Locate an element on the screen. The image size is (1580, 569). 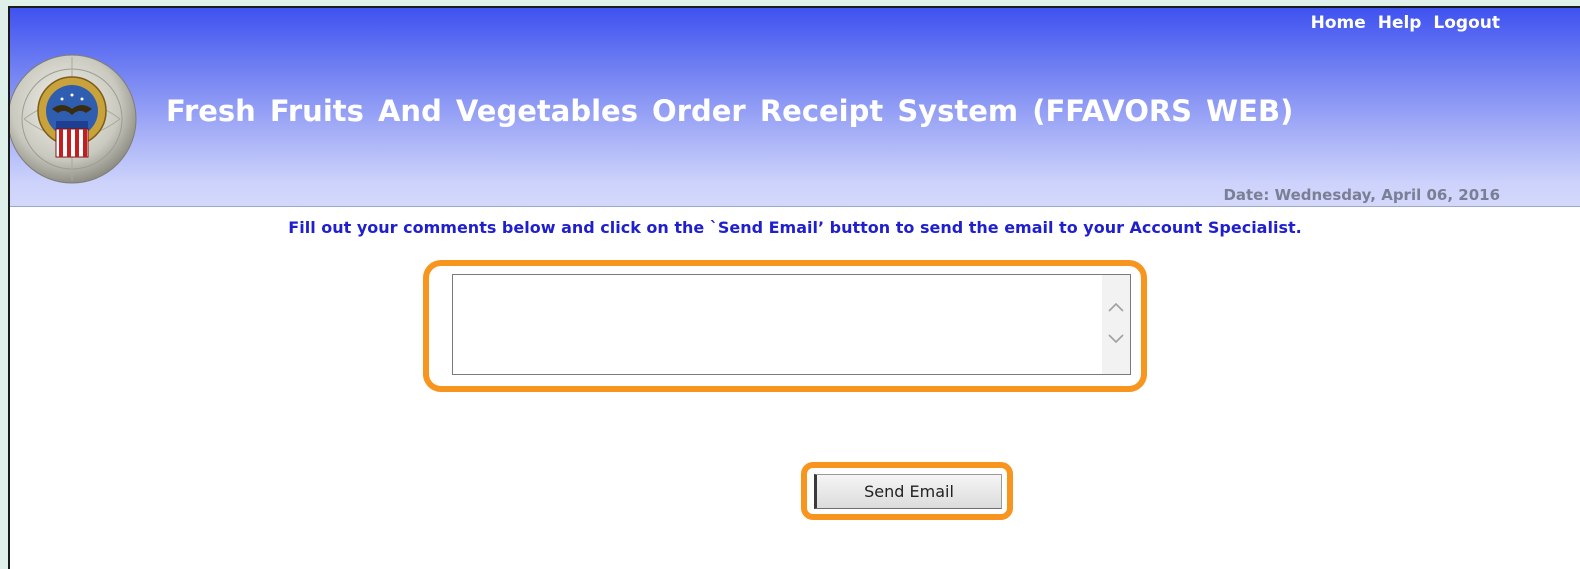
send-email-button: Send Email is located at coordinates (908, 491).